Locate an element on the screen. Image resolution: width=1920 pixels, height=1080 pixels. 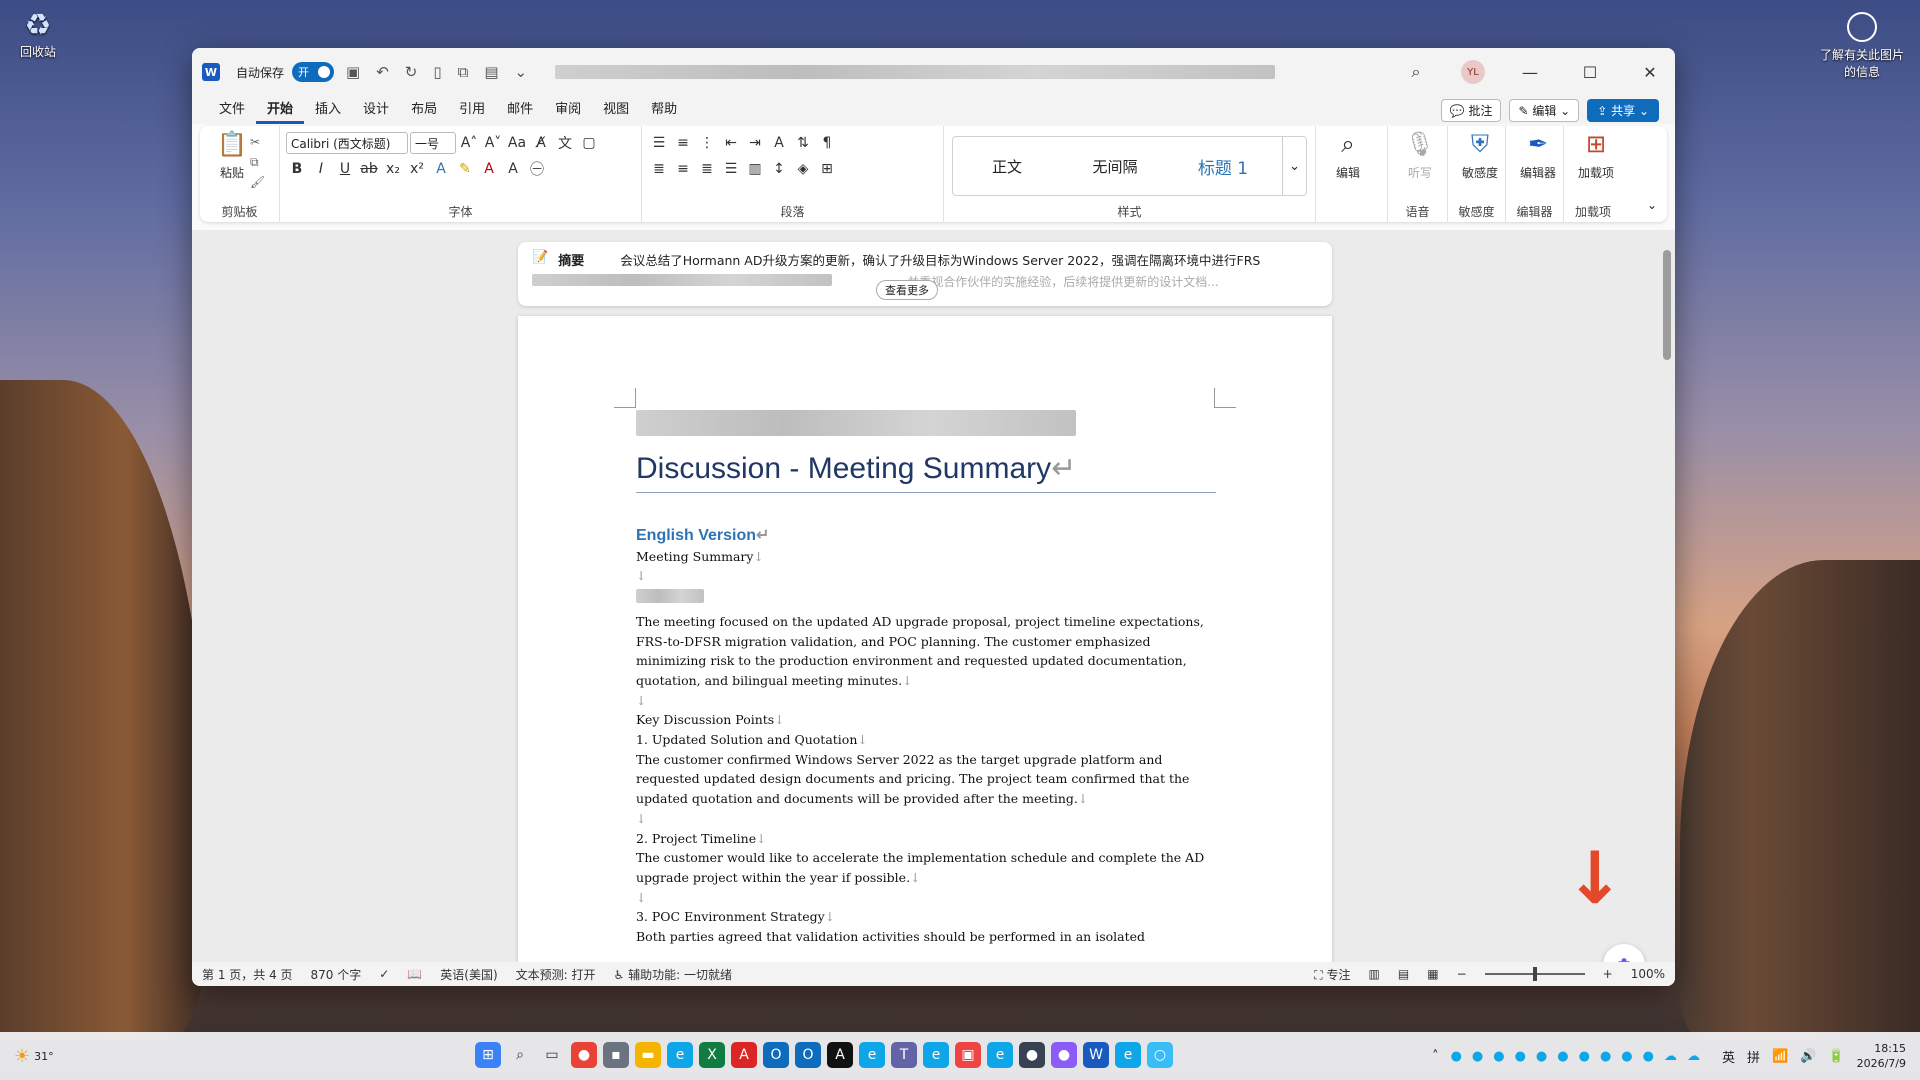
shading-icon: ◈ is located at coordinates (803, 169).